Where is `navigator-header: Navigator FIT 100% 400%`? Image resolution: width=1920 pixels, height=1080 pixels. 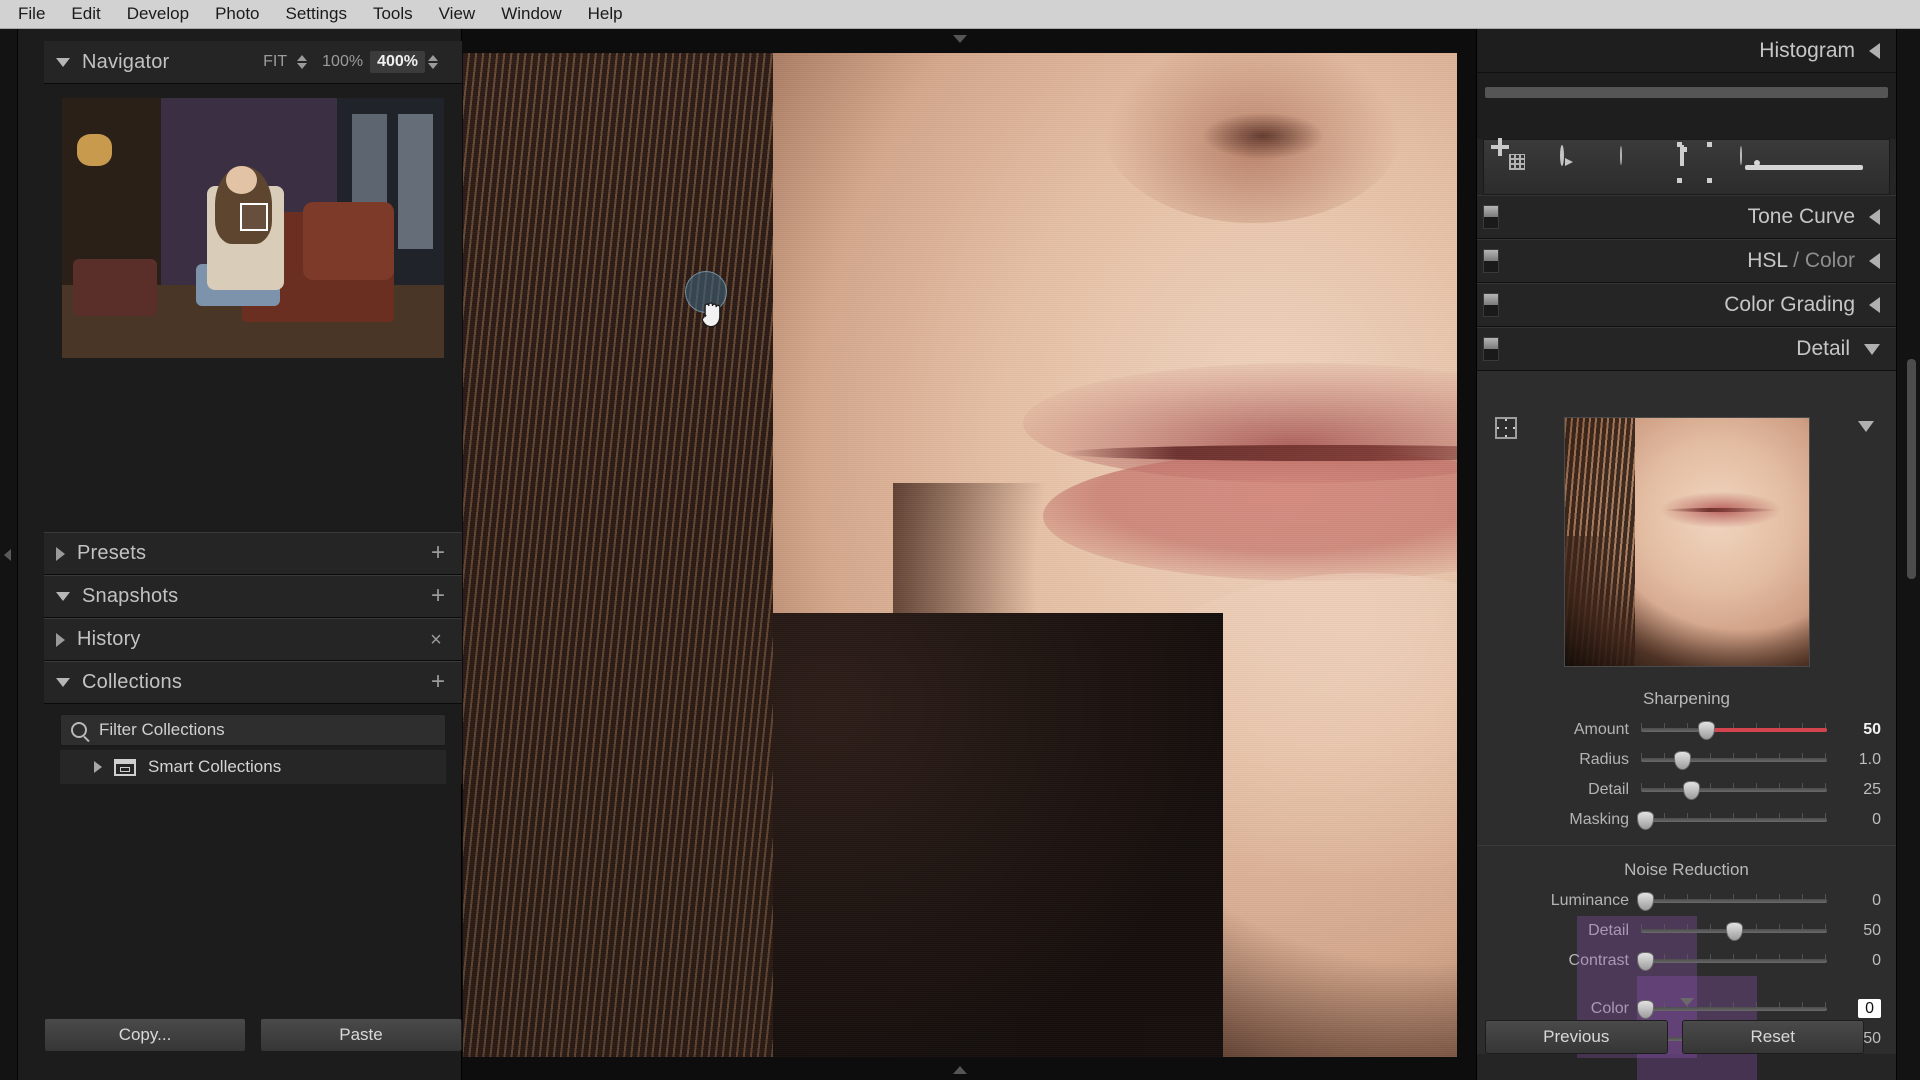 navigator-header: Navigator FIT 100% 400% is located at coordinates (253, 62).